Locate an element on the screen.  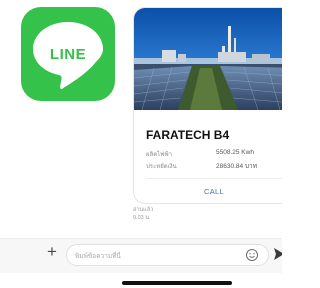
energy-label: ผลิตไฟฟ้า is located at coordinates (159, 155).